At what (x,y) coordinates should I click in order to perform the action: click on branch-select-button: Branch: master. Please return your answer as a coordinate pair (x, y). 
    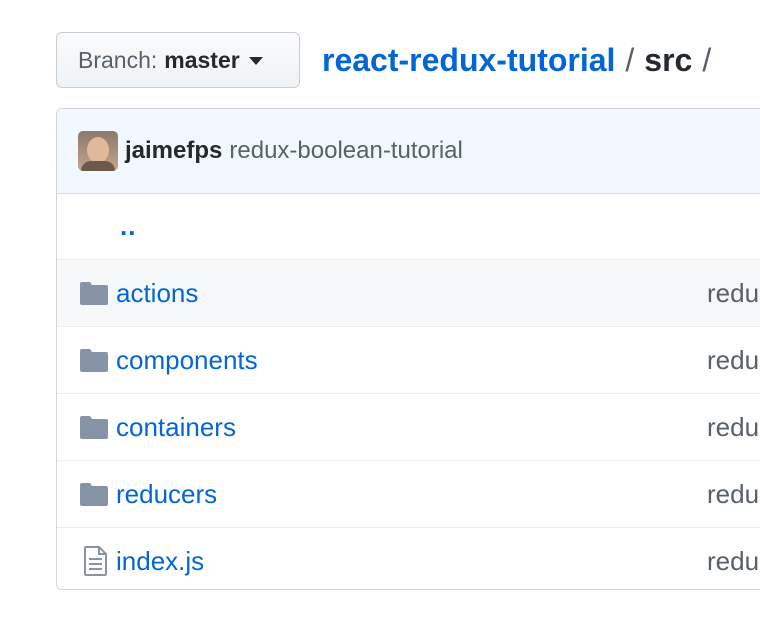
    Looking at the image, I should click on (178, 60).